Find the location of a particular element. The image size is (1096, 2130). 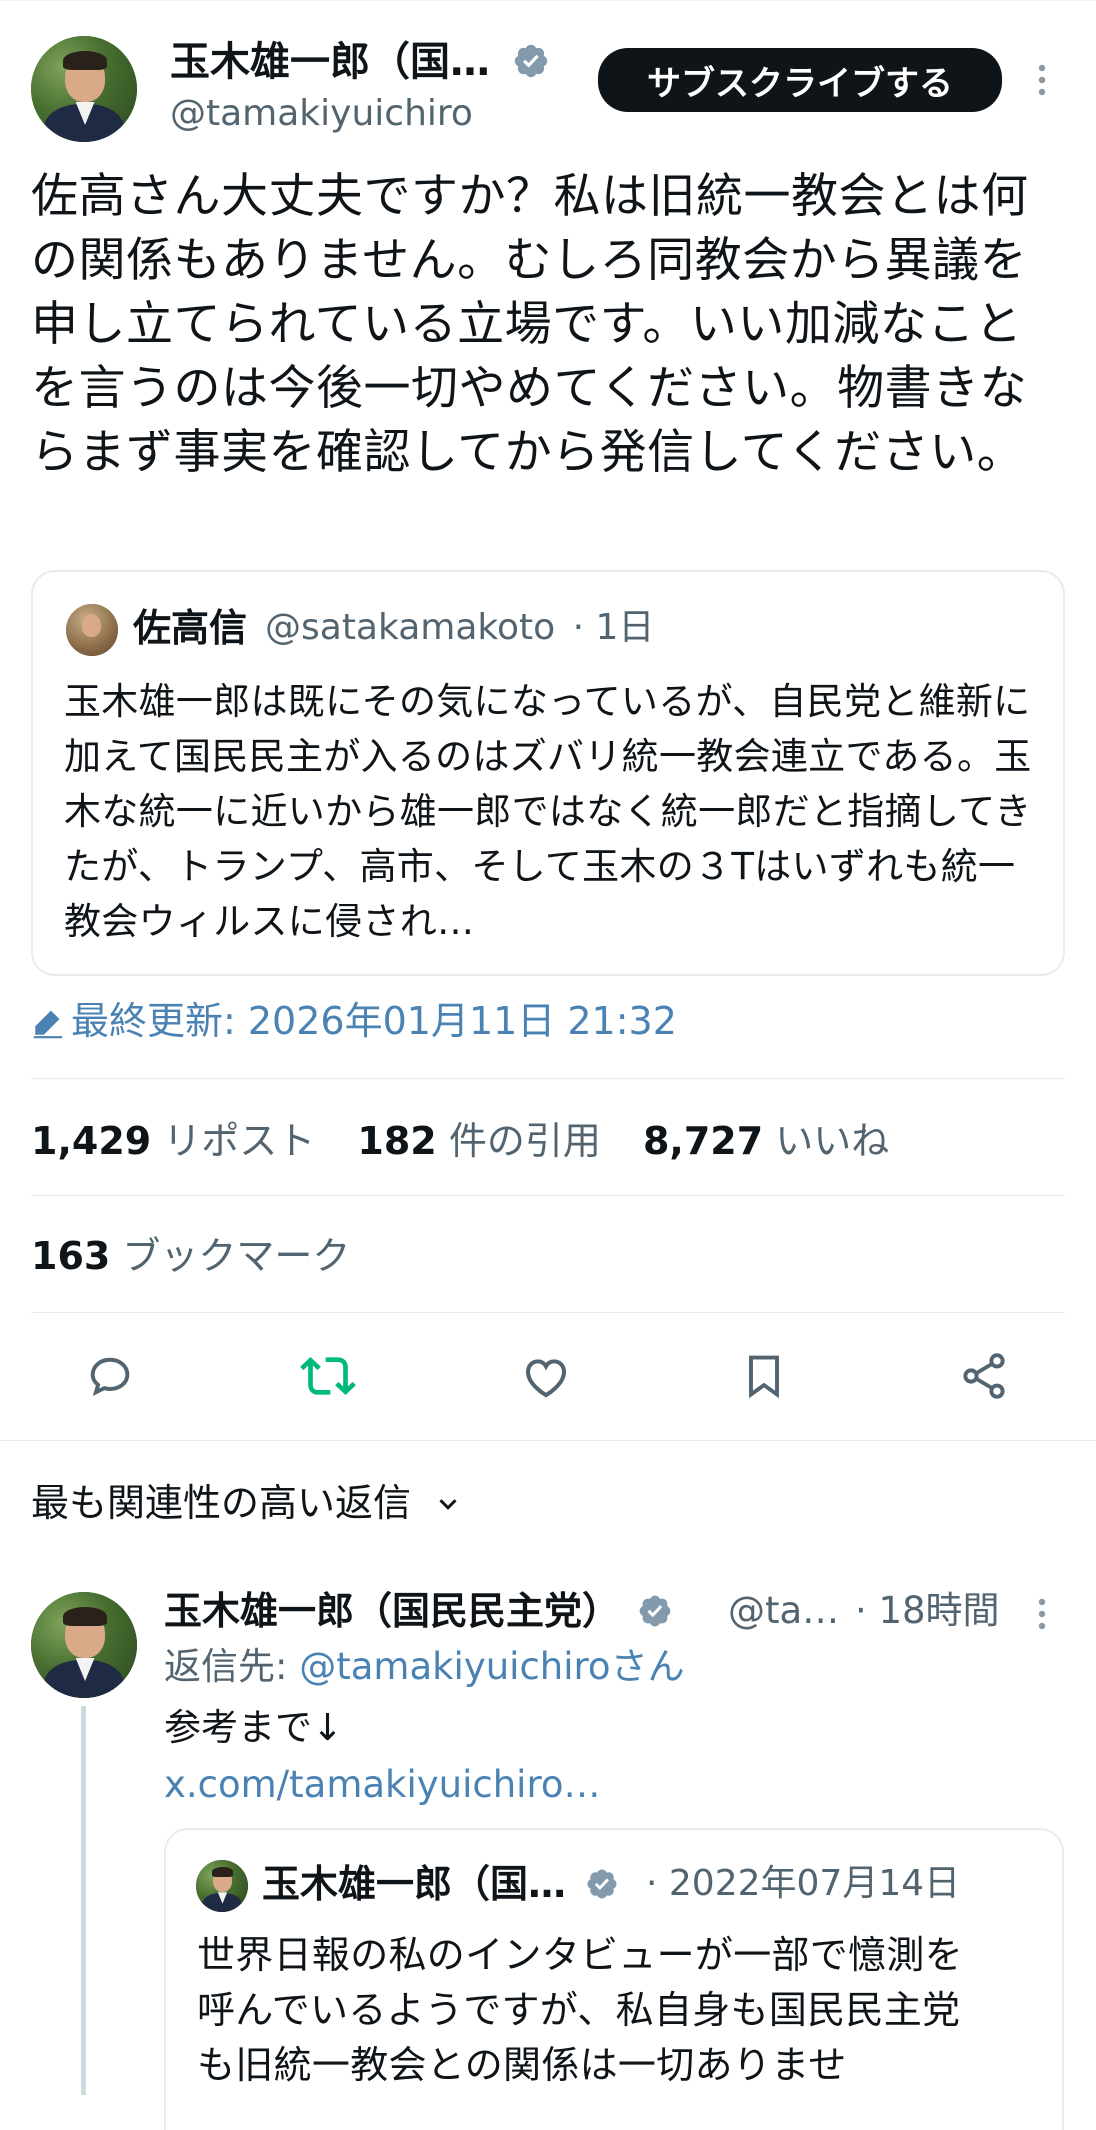

reposts-label: リポスト is located at coordinates (239, 1141).